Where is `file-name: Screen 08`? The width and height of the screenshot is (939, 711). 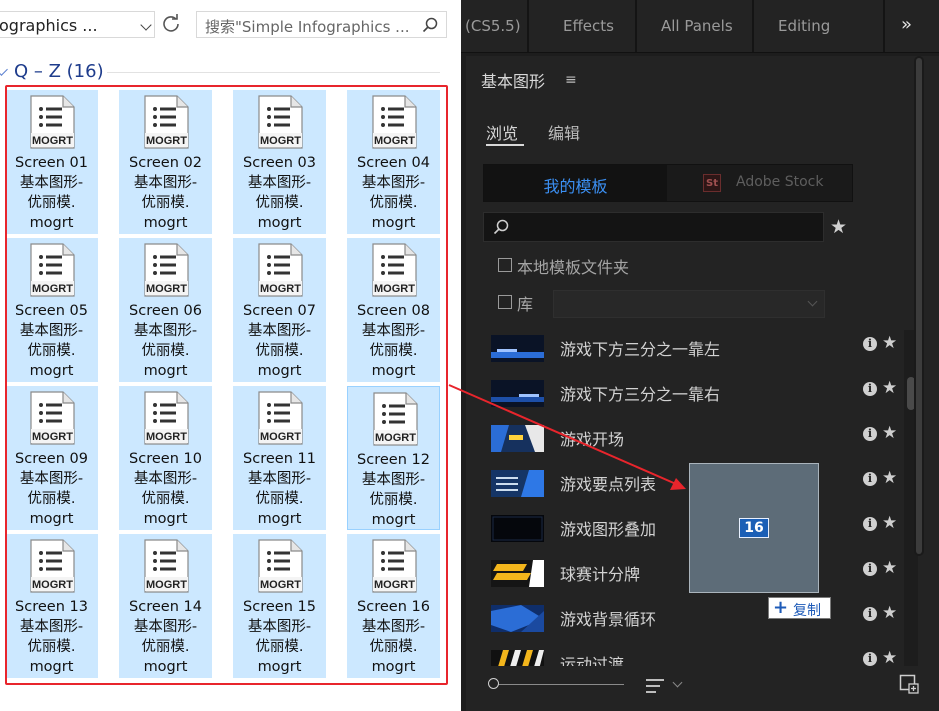
file-name: Screen 08 is located at coordinates (393, 311).